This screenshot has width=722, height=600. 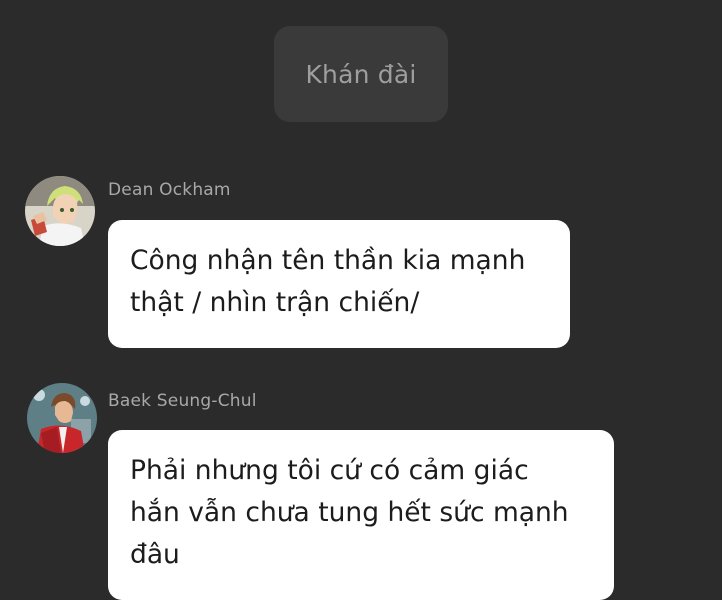 I want to click on chat-room-title-chip: Khán đài, so click(x=361, y=74).